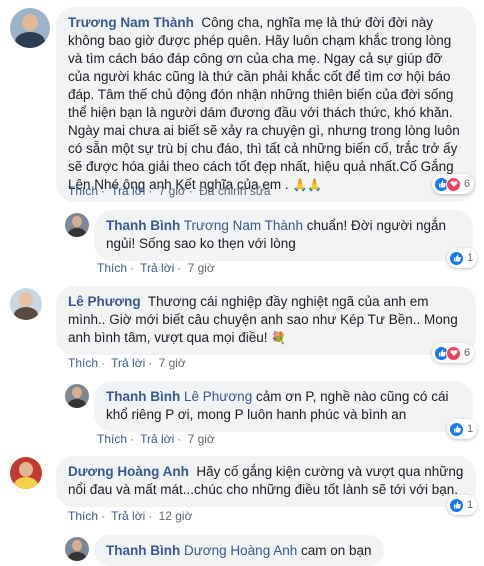  What do you see at coordinates (336, 550) in the screenshot?
I see `comment-text: cam on bạn` at bounding box center [336, 550].